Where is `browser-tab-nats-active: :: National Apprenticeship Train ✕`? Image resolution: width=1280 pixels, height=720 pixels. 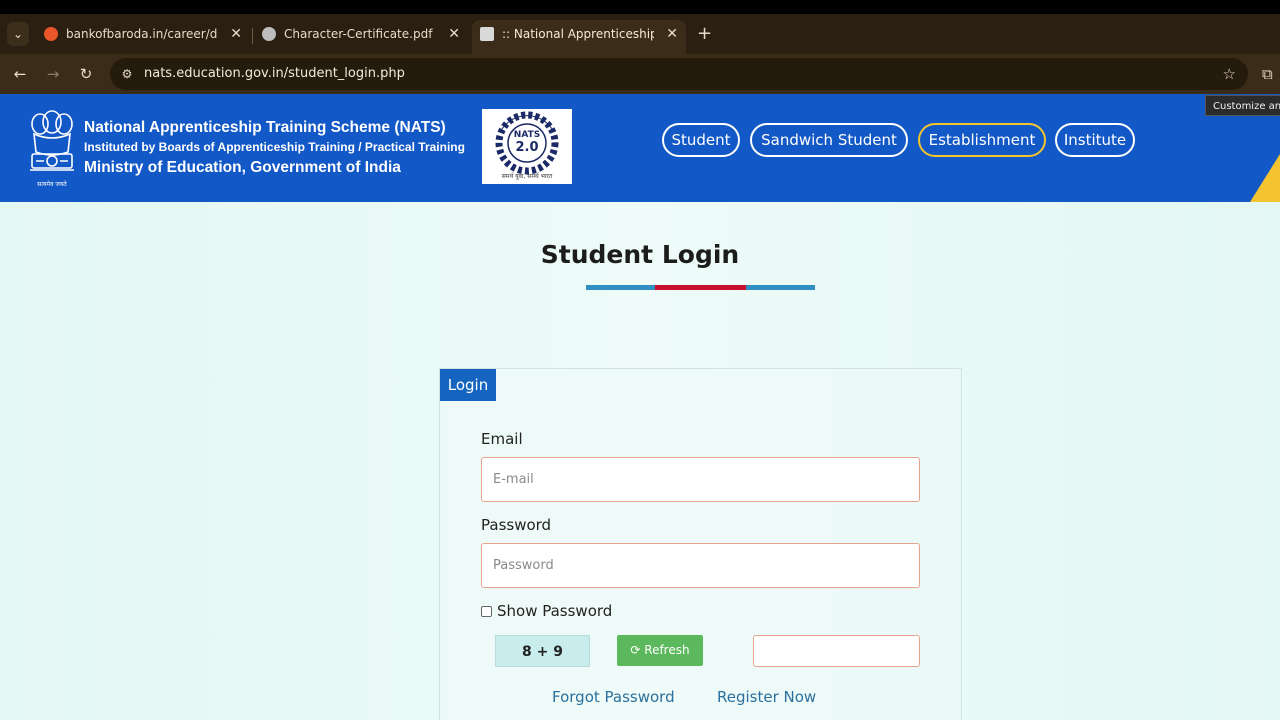 browser-tab-nats-active: :: National Apprenticeship Train ✕ is located at coordinates (579, 37).